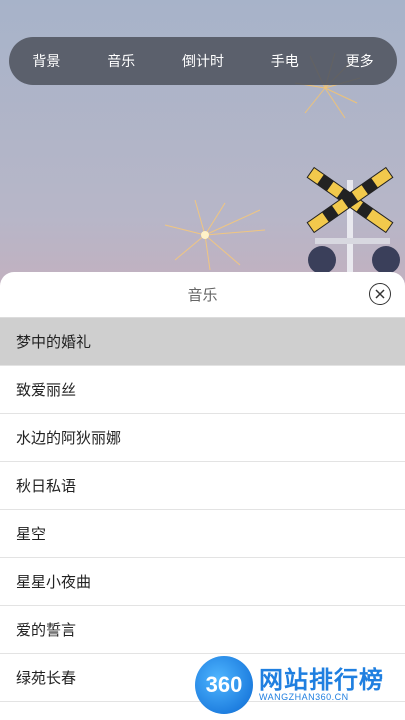  What do you see at coordinates (321, 679) in the screenshot?
I see `watermark-title: 网站排行榜` at bounding box center [321, 679].